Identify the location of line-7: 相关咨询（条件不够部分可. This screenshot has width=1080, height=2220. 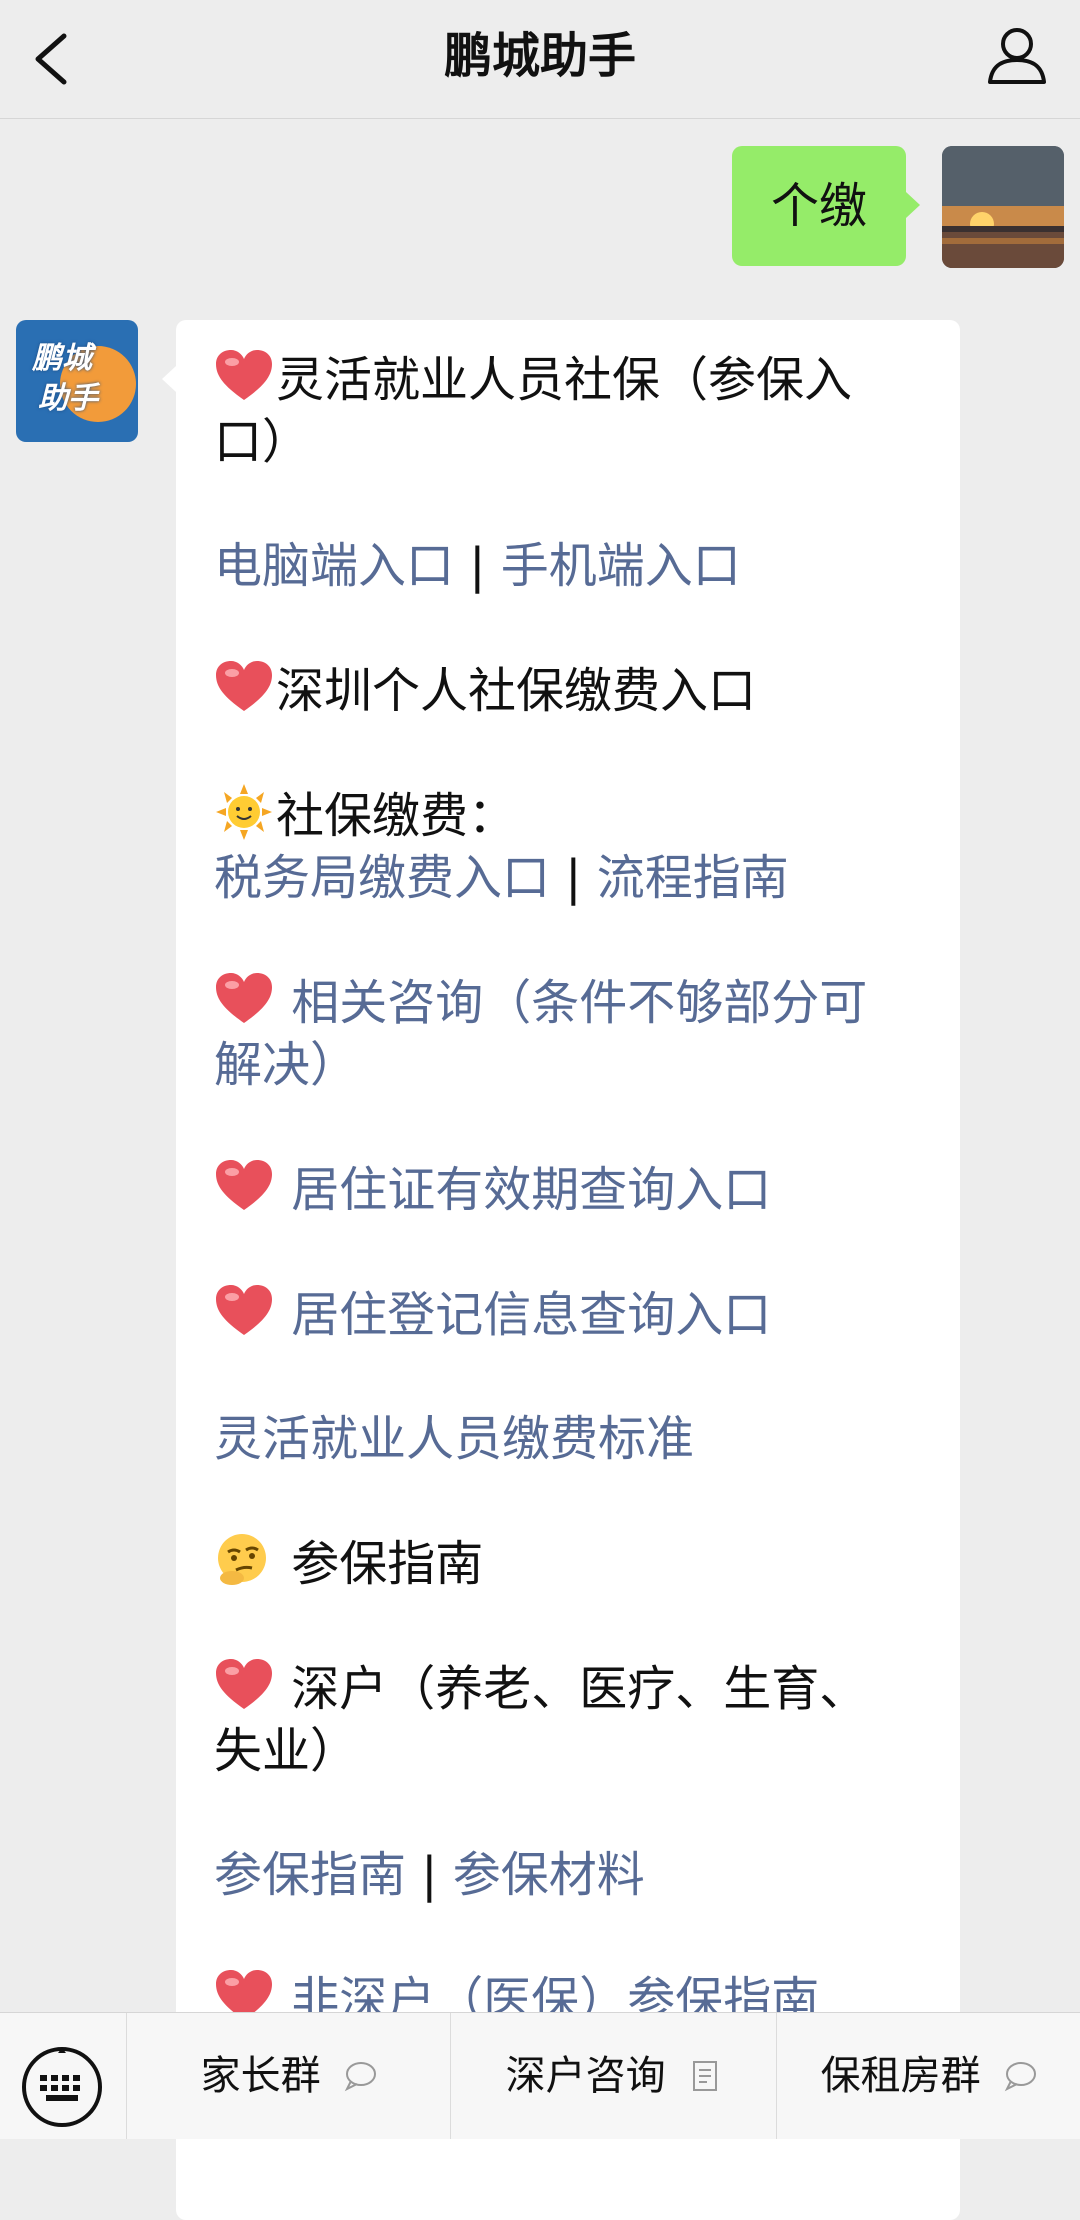
(572, 1002).